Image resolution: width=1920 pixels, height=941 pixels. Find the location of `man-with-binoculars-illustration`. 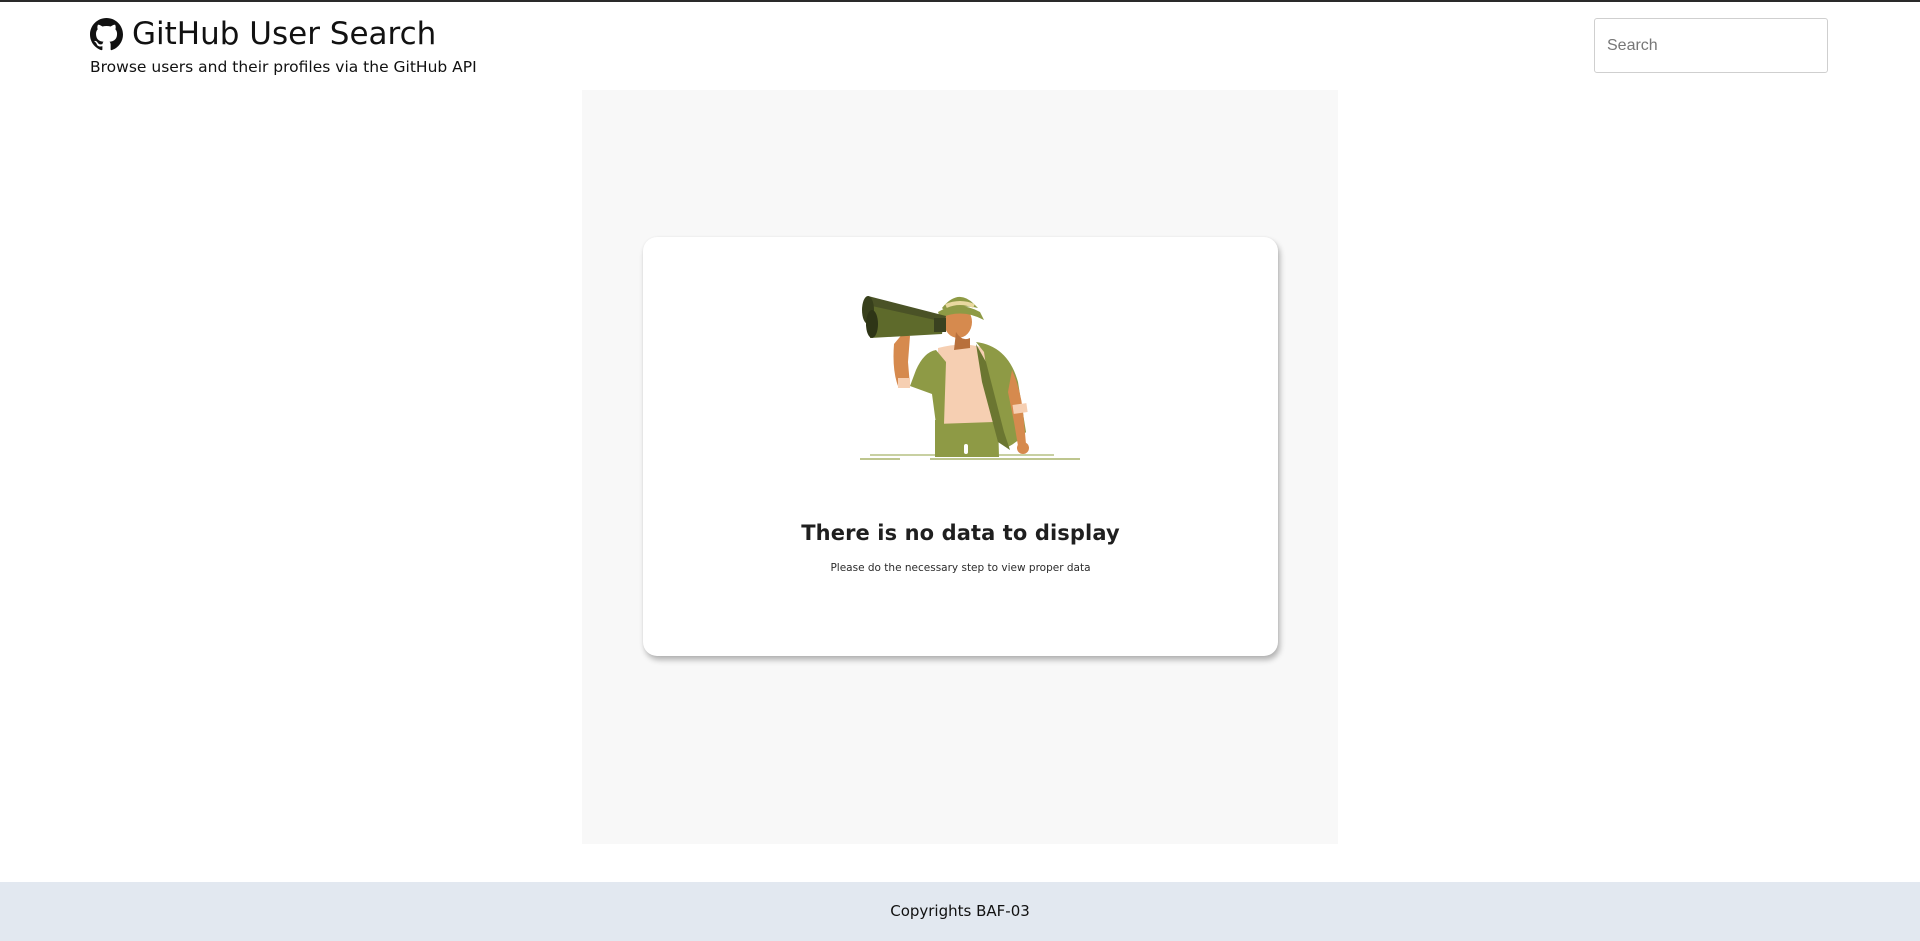

man-with-binoculars-illustration is located at coordinates (970, 378).